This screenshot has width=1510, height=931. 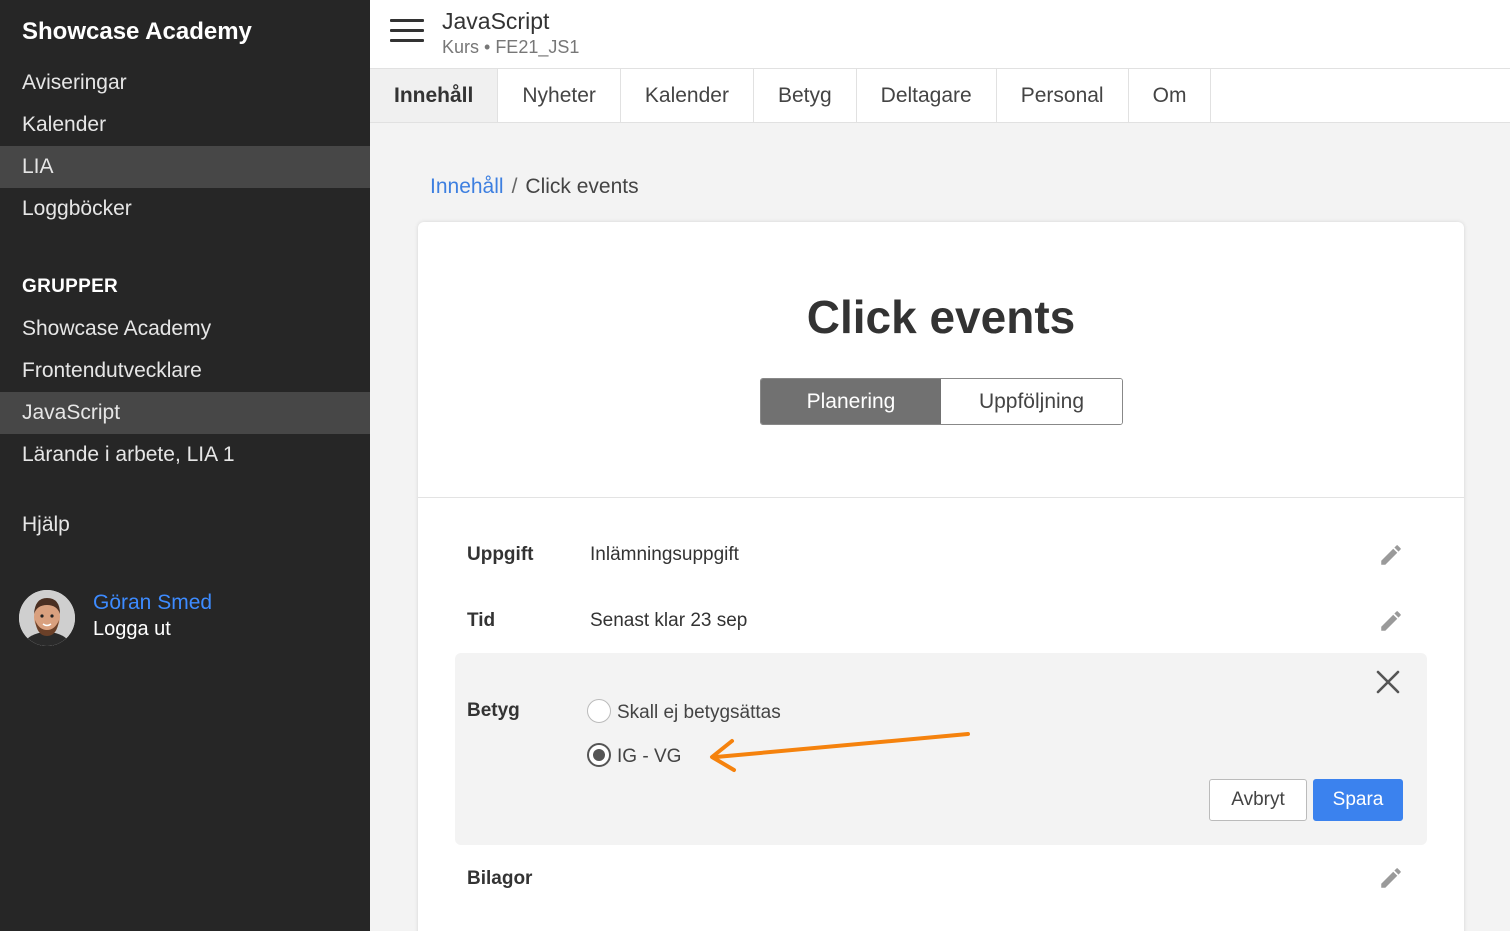 I want to click on sidebar-item-lia: LIA, so click(x=185, y=167).